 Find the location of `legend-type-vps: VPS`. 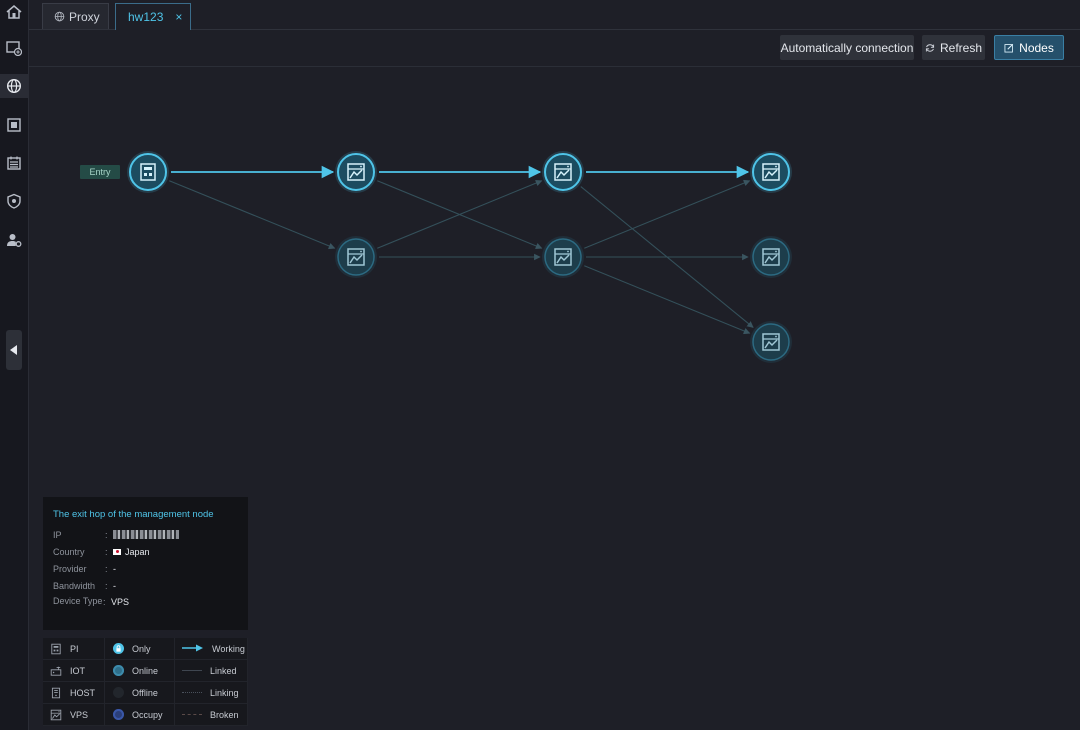

legend-type-vps: VPS is located at coordinates (74, 715).